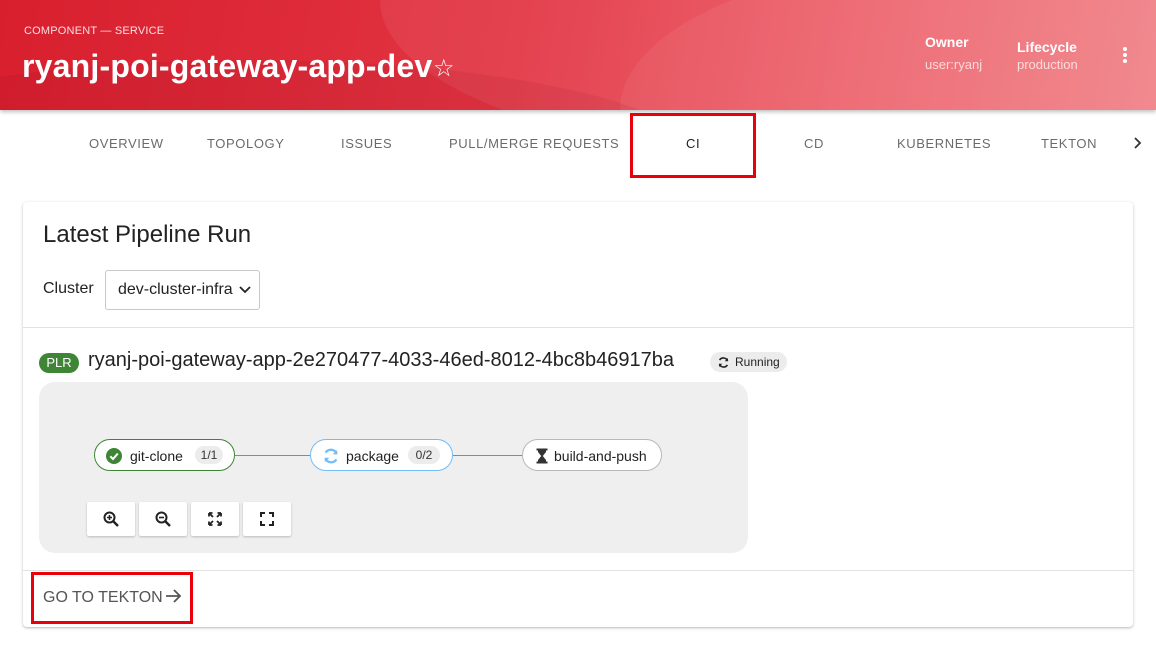 Image resolution: width=1156 pixels, height=645 pixels. What do you see at coordinates (888, 55) in the screenshot?
I see `header-decoration` at bounding box center [888, 55].